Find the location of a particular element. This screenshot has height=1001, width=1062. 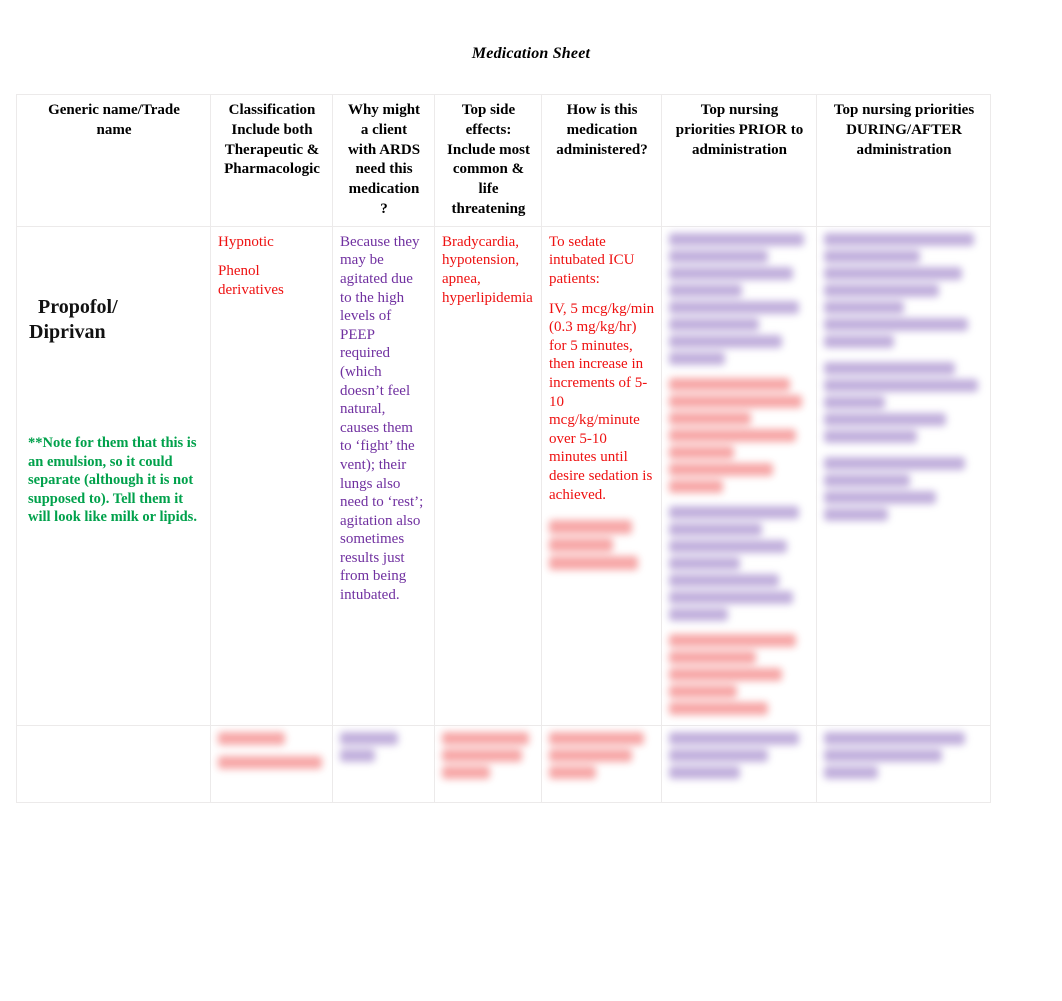

header-line: Generic name/Trade is located at coordinates (114, 110).